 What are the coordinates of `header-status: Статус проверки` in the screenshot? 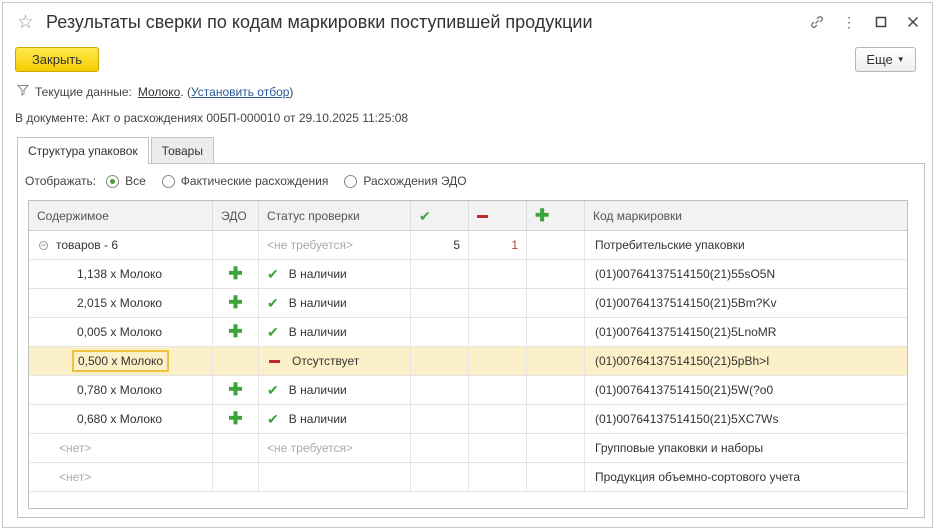 It's located at (335, 216).